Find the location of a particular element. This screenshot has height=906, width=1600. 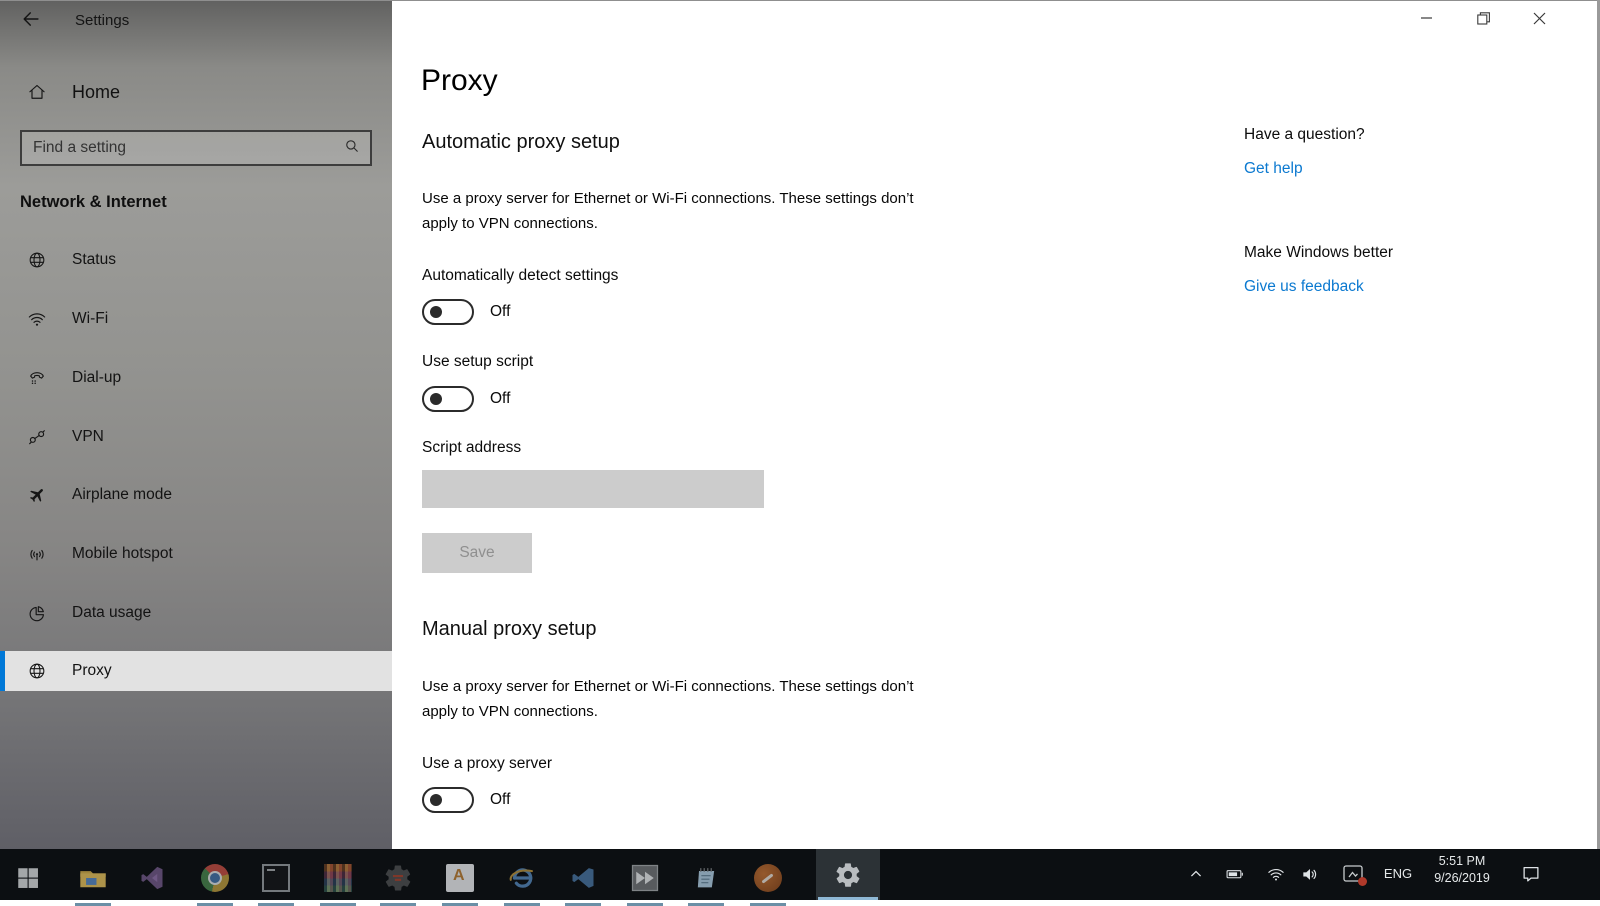

window-title: Settings is located at coordinates (102, 20).